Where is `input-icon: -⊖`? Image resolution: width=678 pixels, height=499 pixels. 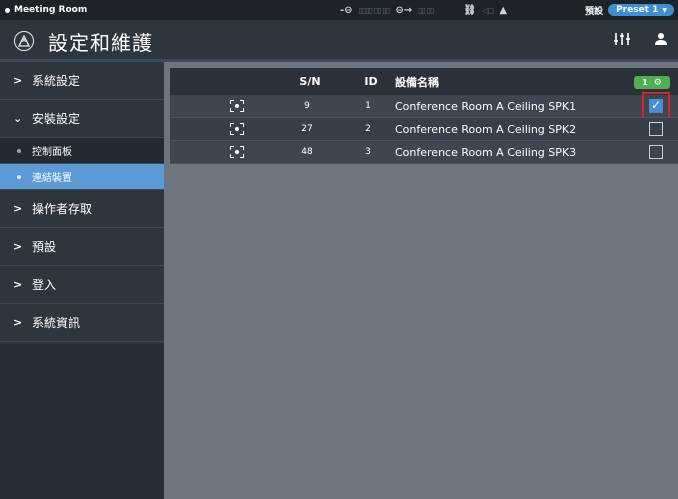
input-icon: -⊖ is located at coordinates (346, 10).